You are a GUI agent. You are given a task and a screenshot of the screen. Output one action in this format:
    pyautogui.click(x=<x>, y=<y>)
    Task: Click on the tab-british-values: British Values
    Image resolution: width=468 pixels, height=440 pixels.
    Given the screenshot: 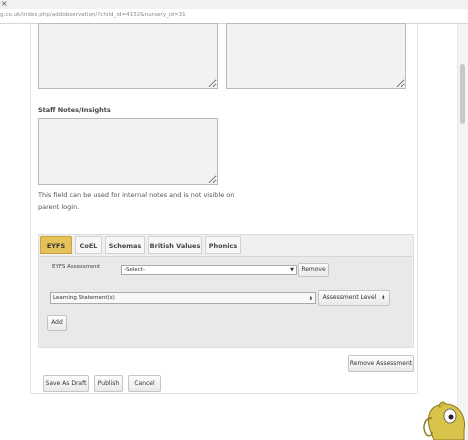 What is the action you would take?
    pyautogui.click(x=175, y=245)
    